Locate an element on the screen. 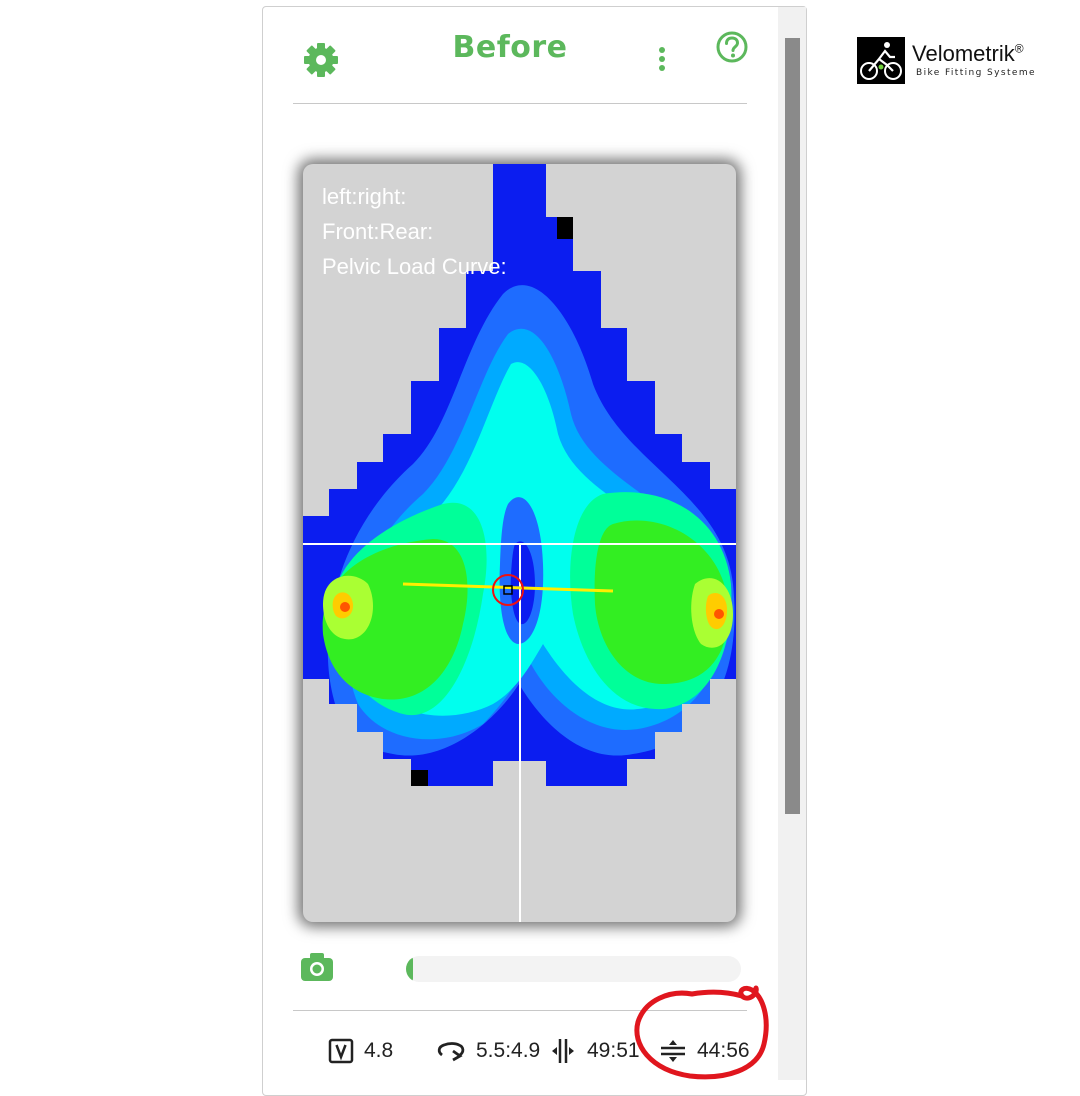 This screenshot has width=1080, height=1096. split-vertical-icon is located at coordinates (673, 1051).